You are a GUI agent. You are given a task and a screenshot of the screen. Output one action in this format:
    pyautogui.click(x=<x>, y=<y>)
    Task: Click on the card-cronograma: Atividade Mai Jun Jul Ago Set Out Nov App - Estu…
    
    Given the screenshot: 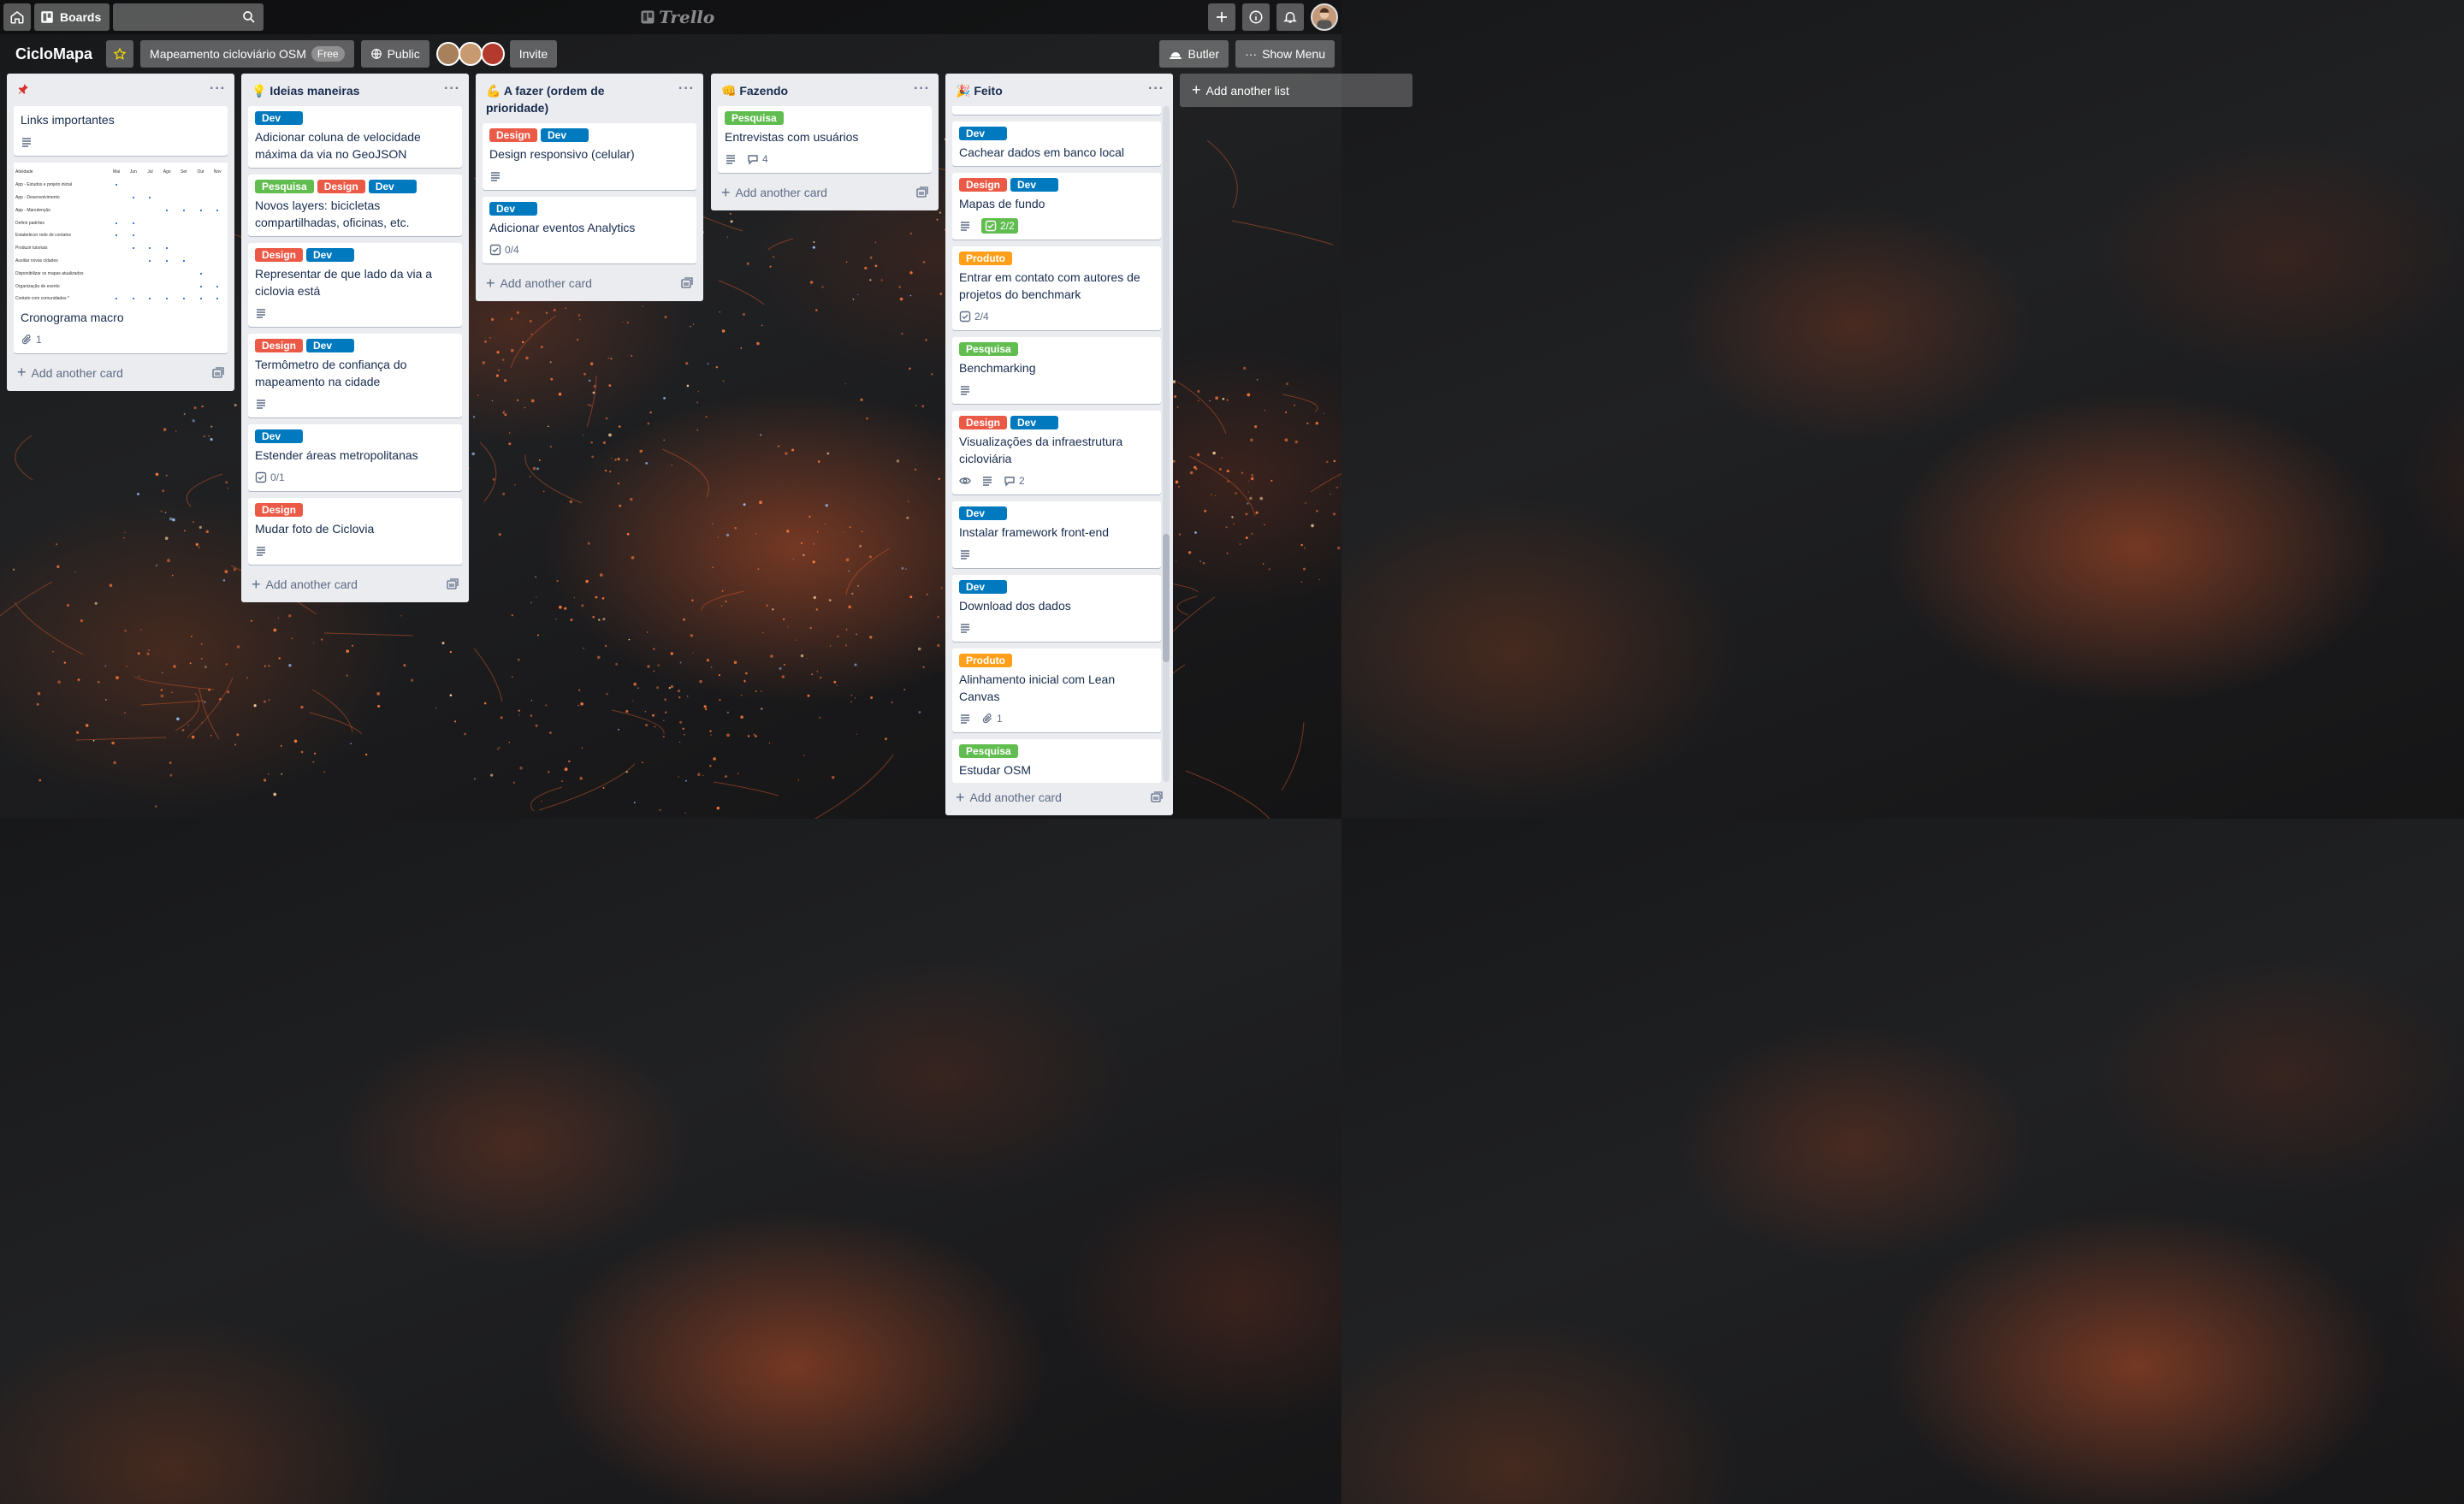 What is the action you would take?
    pyautogui.click(x=121, y=258)
    